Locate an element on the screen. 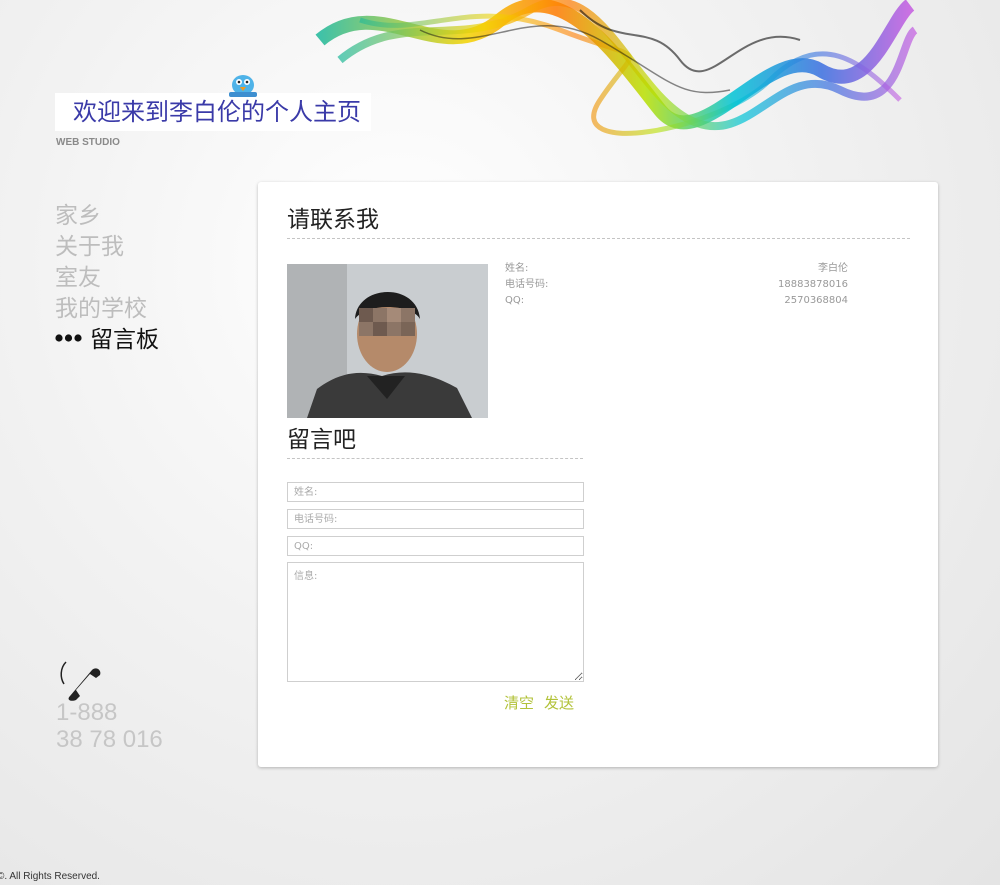  telephone-icon is located at coordinates (80, 681).